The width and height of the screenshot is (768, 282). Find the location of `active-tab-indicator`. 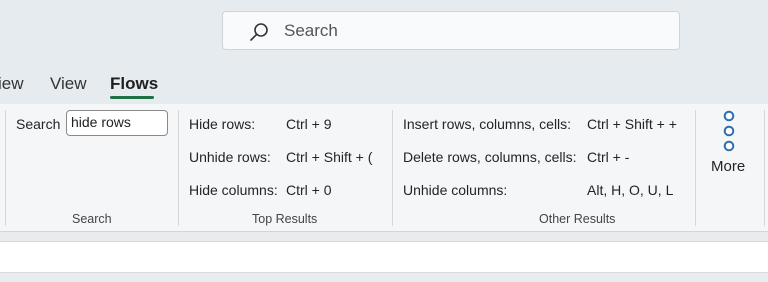

active-tab-indicator is located at coordinates (132, 97).